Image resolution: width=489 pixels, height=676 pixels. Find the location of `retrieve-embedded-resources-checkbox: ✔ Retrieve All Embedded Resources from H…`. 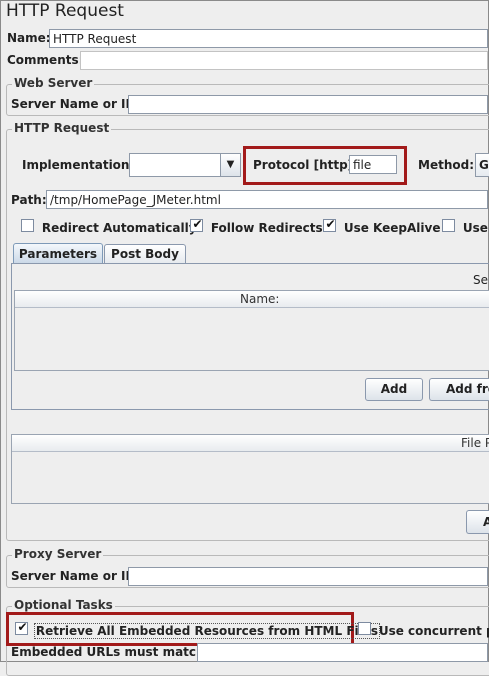

retrieve-embedded-resources-checkbox: ✔ Retrieve All Embedded Resources from H… is located at coordinates (198, 629).